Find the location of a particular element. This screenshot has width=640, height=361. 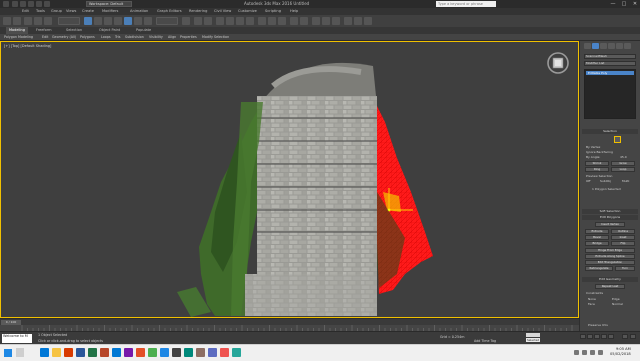

menu-customize: Customize is located at coordinates (247, 11).